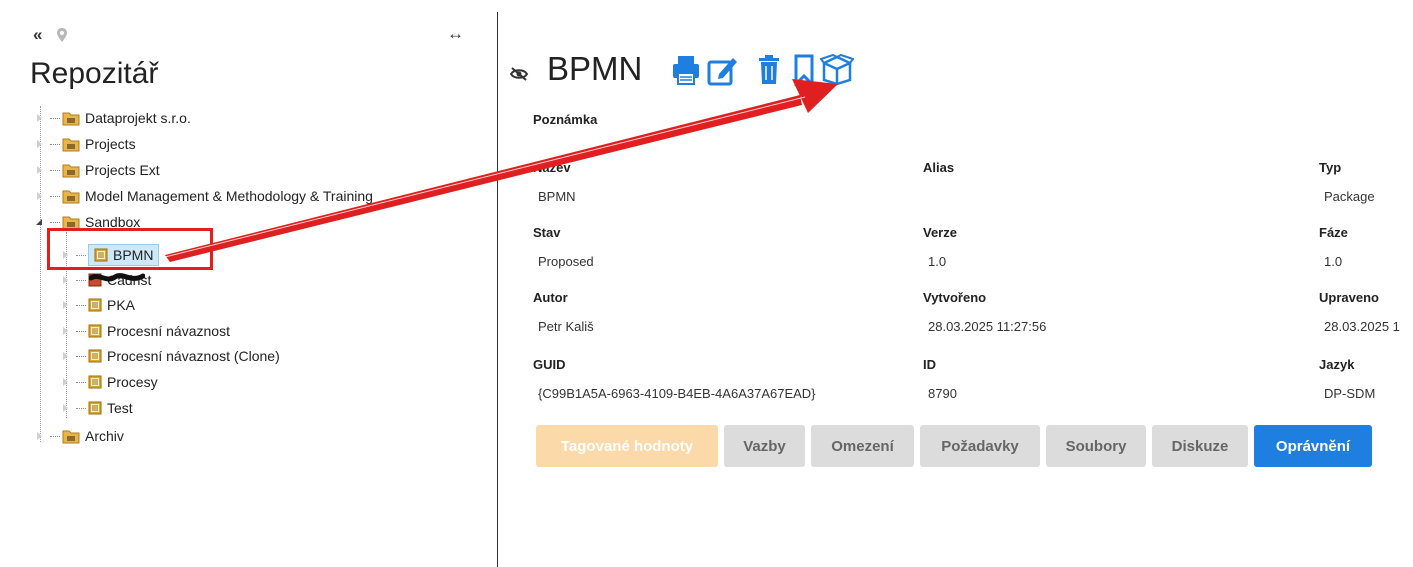 The height and width of the screenshot is (567, 1413). What do you see at coordinates (41, 222) in the screenshot?
I see `collapse-icon` at bounding box center [41, 222].